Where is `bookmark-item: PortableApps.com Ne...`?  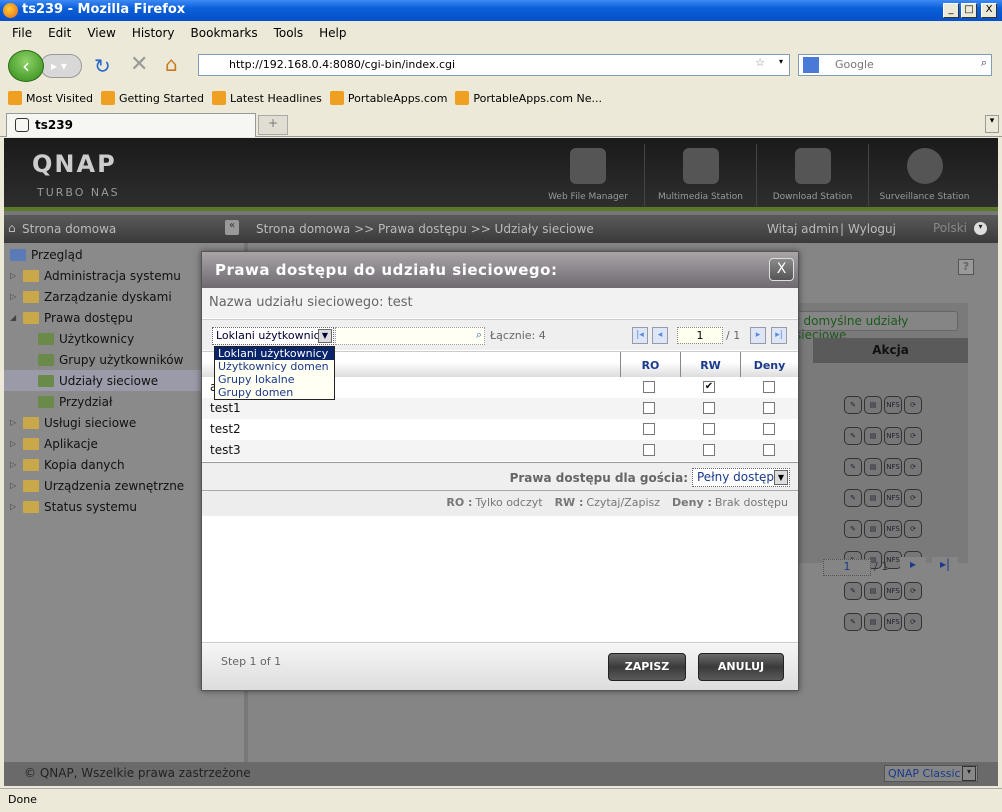 bookmark-item: PortableApps.com Ne... is located at coordinates (528, 98).